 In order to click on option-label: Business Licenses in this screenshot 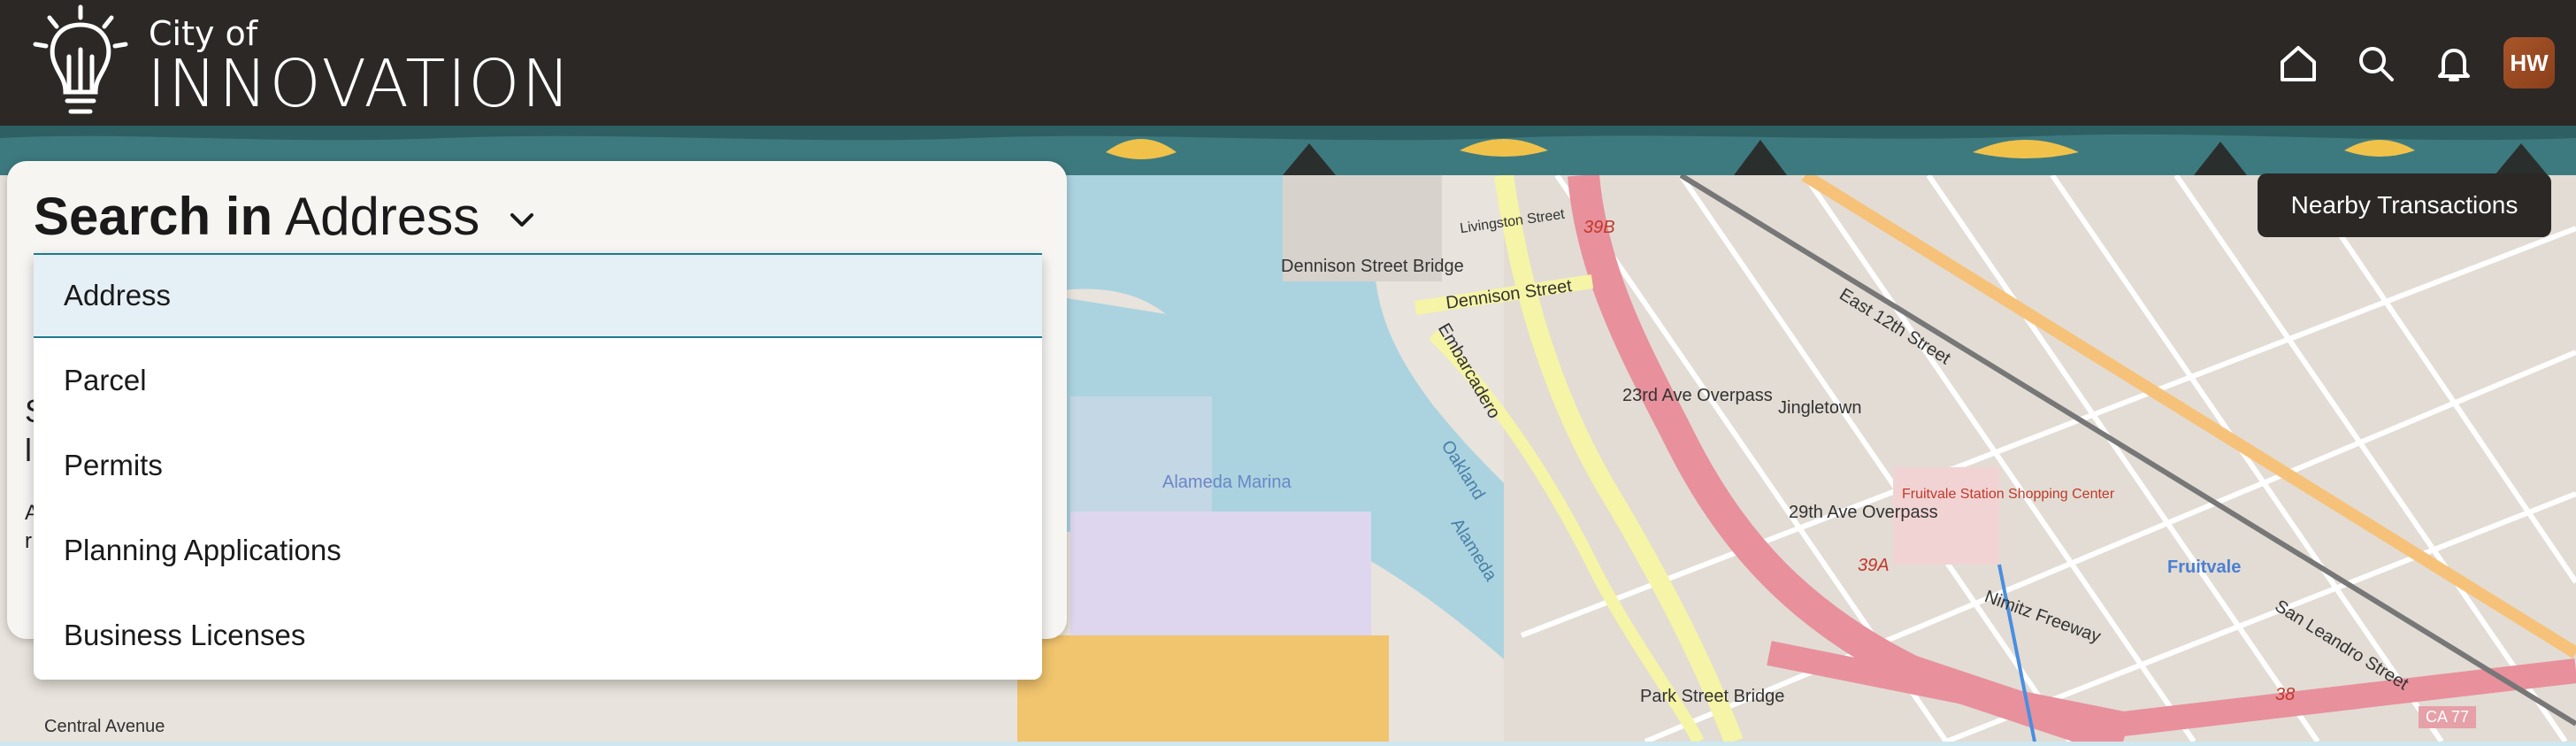, I will do `click(185, 635)`.